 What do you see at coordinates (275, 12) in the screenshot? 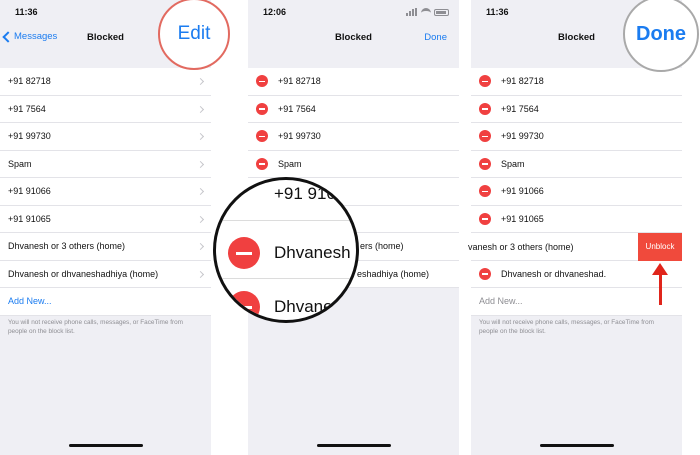
I see `status-time: 12:06` at bounding box center [275, 12].